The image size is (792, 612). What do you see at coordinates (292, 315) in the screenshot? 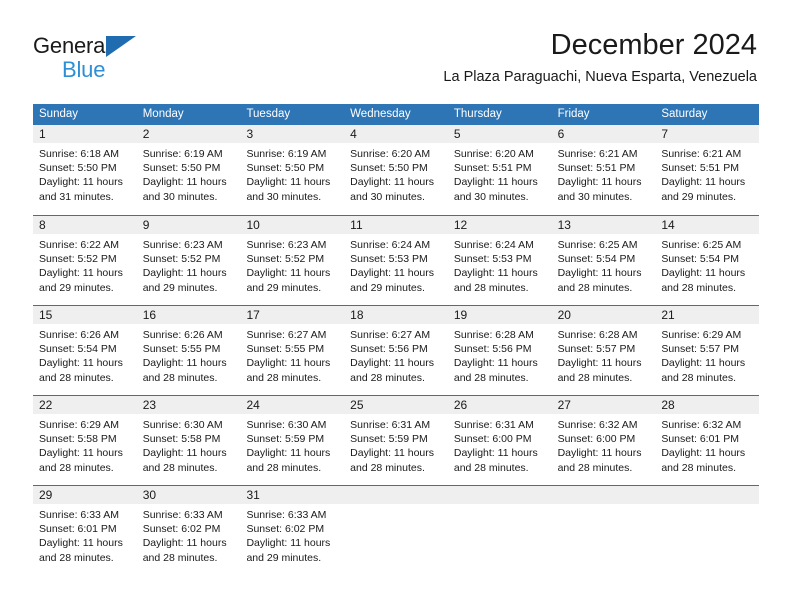
I see `day-number: 17` at bounding box center [292, 315].